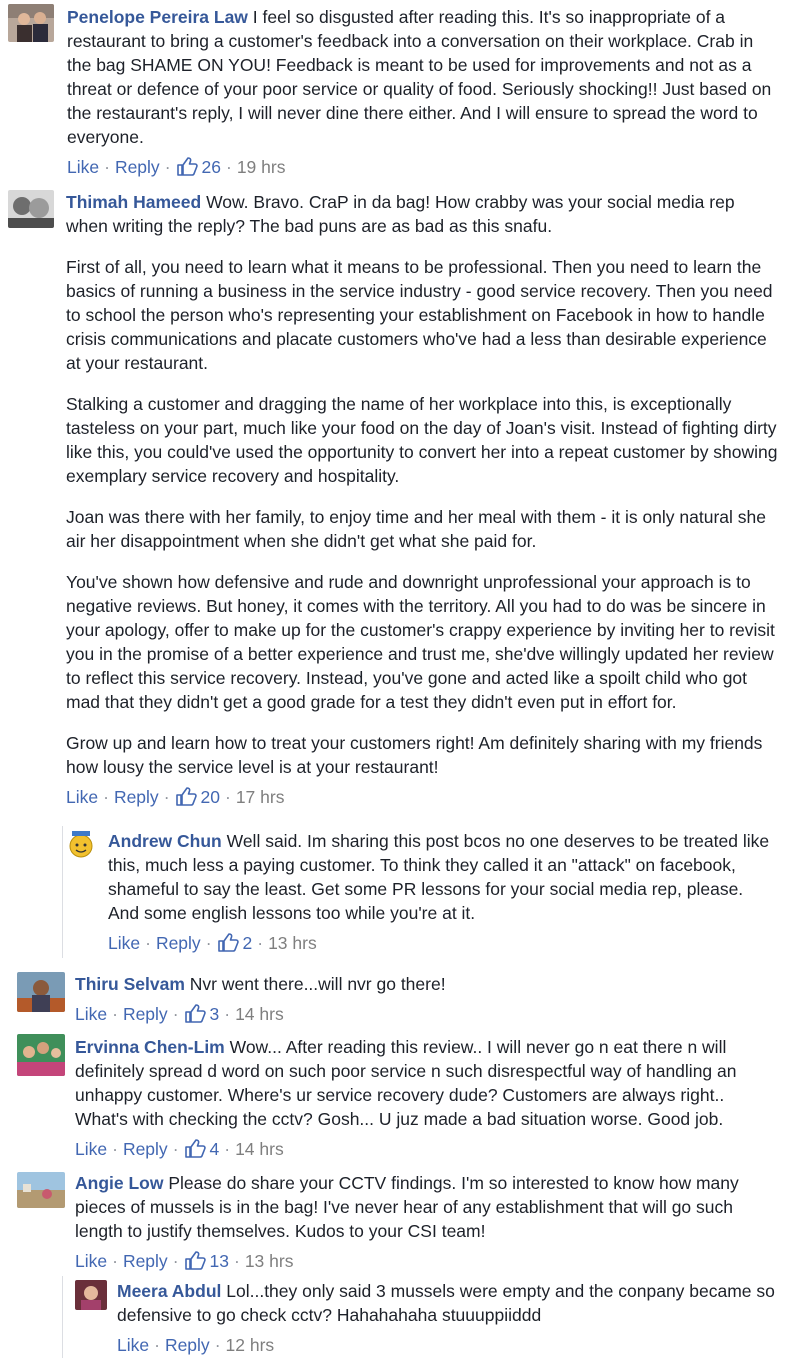 The height and width of the screenshot is (1365, 802). I want to click on comment-timestamp: 12 hrs, so click(250, 1345).